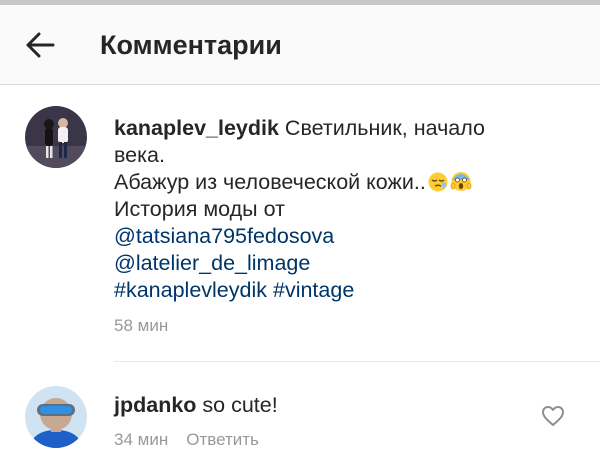  What do you see at coordinates (357, 361) in the screenshot?
I see `comment-divider` at bounding box center [357, 361].